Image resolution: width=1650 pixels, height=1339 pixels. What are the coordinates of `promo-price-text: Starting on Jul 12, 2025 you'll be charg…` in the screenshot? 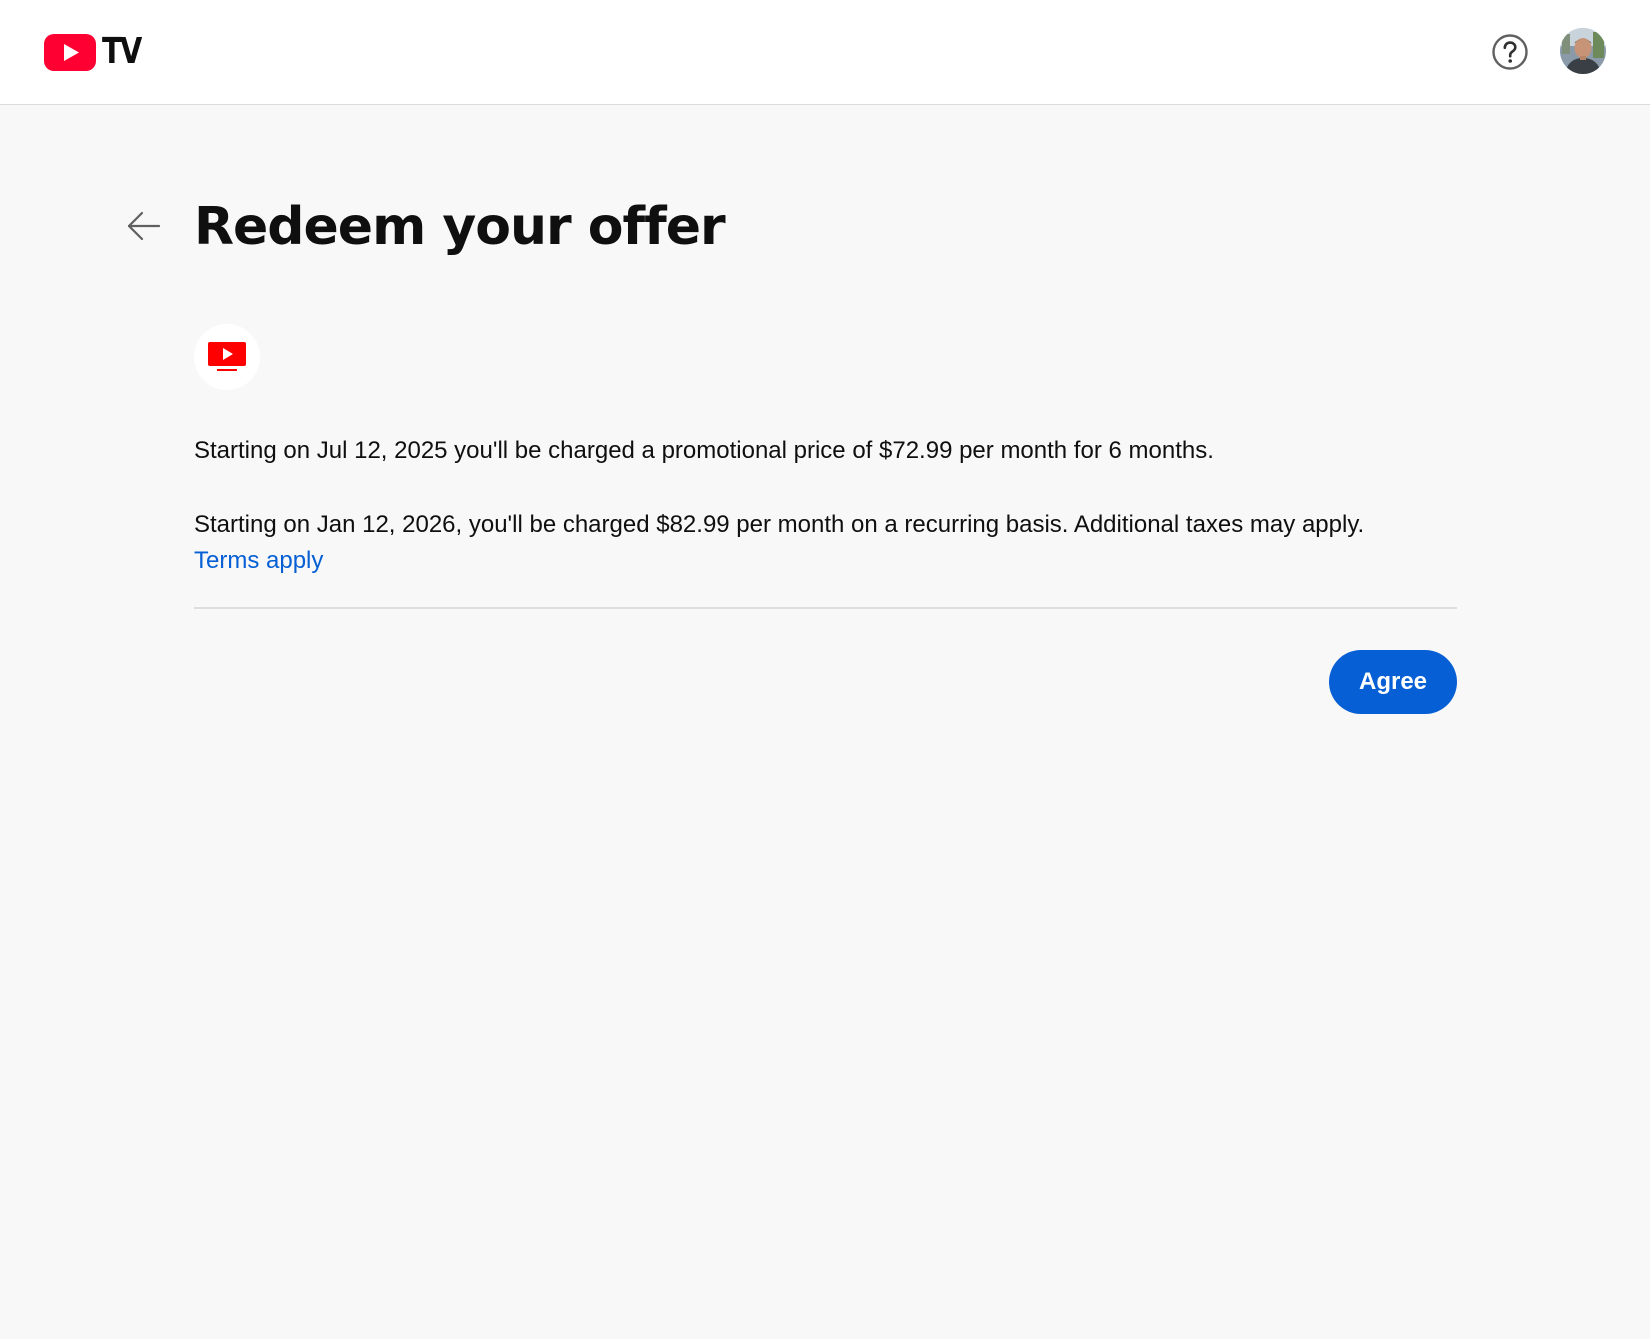 It's located at (704, 450).